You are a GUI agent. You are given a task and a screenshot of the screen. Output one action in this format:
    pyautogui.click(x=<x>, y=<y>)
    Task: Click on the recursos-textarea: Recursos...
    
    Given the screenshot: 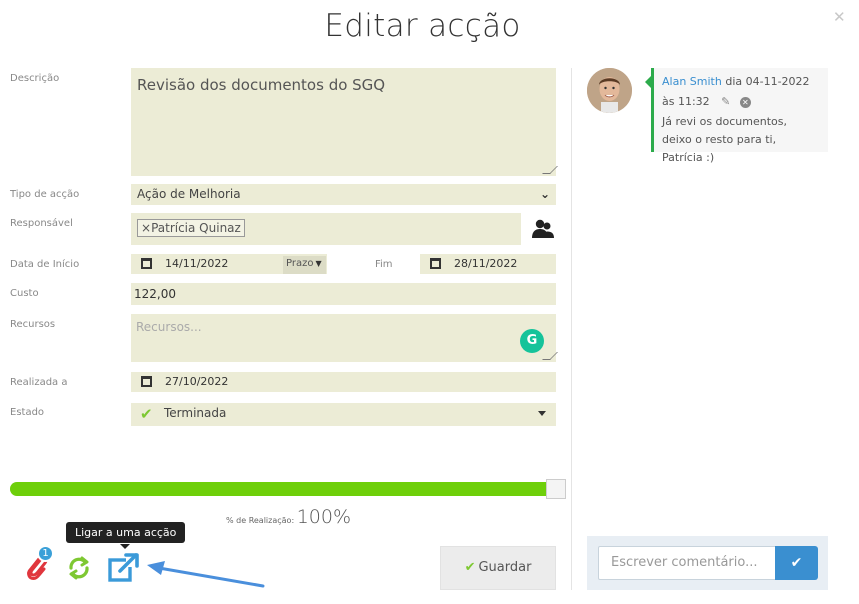 What is the action you would take?
    pyautogui.click(x=344, y=338)
    